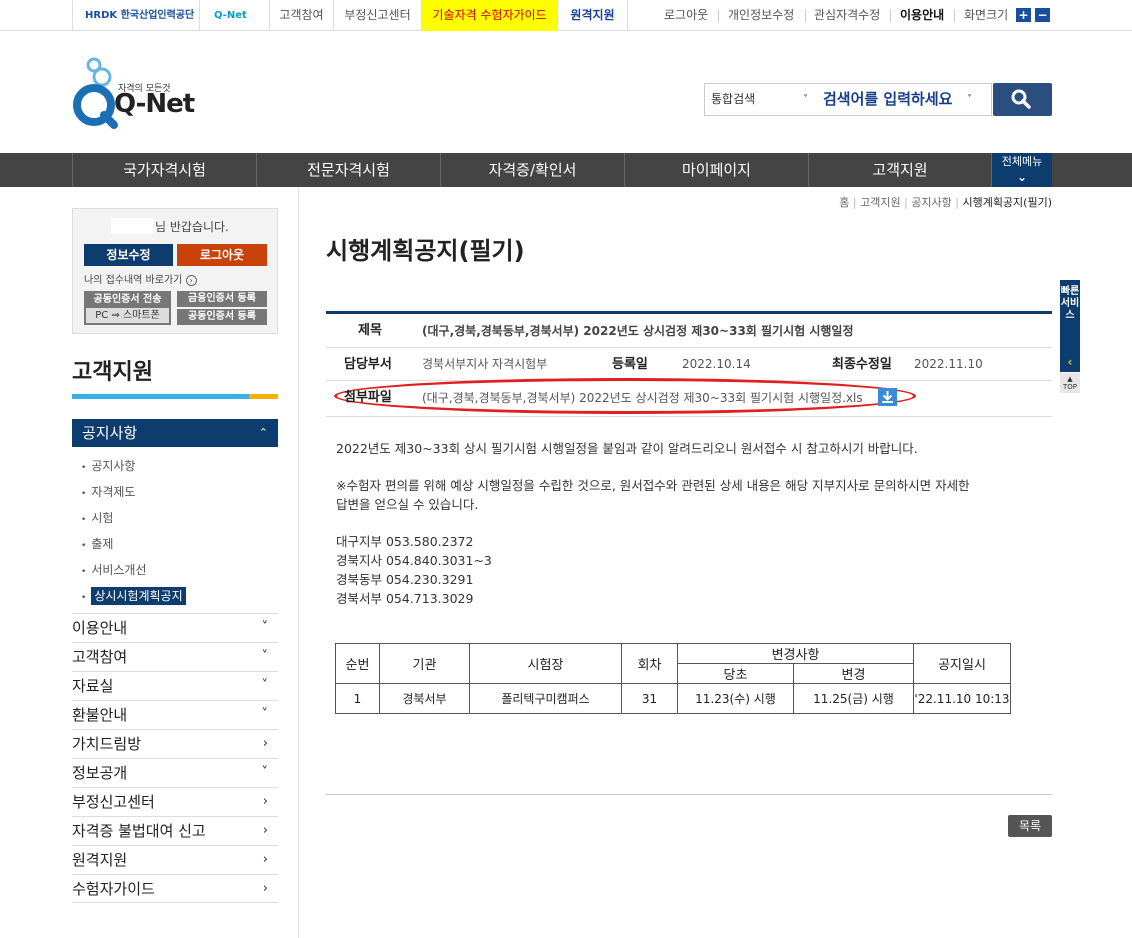 This screenshot has height=938, width=1132. What do you see at coordinates (93, 686) in the screenshot?
I see `lnb-section-label: 자료실` at bounding box center [93, 686].